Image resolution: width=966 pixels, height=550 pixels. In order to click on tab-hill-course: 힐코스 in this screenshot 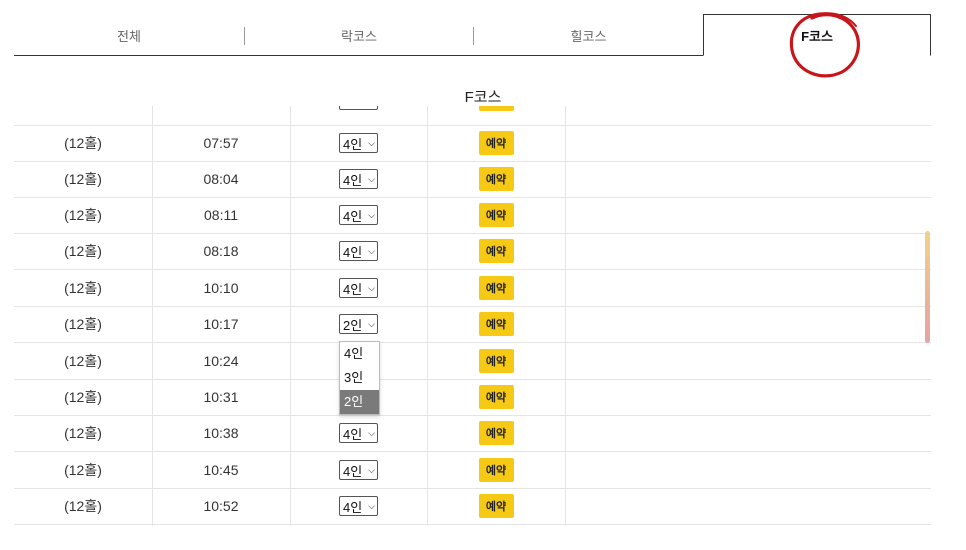, I will do `click(588, 35)`.